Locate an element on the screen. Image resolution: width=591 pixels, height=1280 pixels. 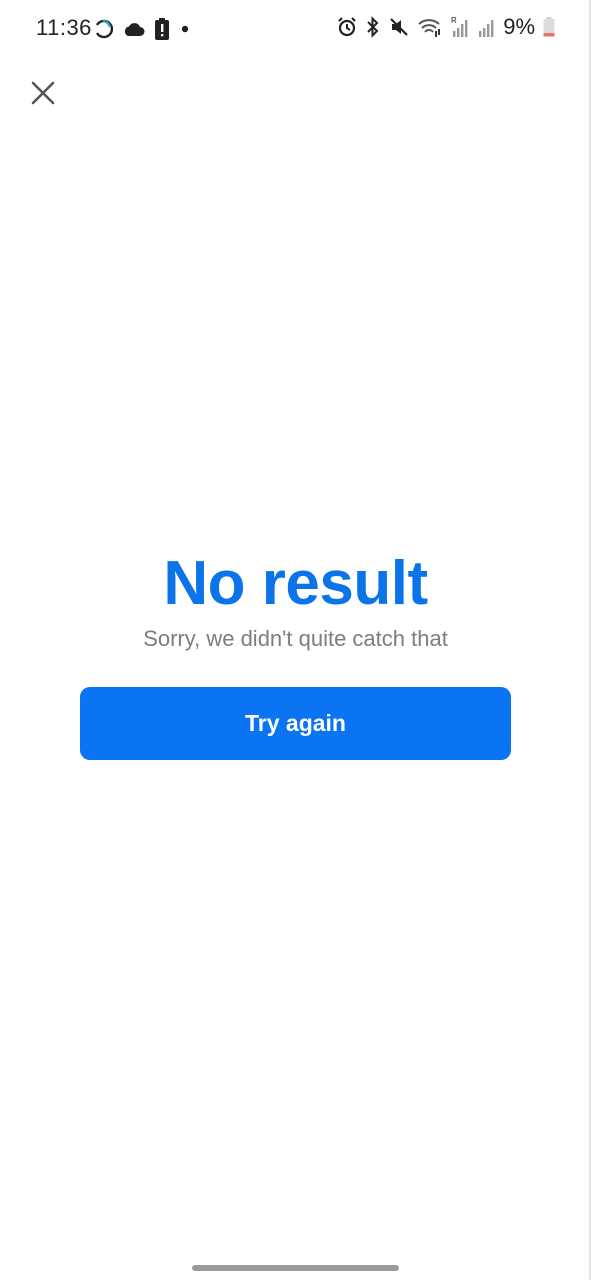
svg-text: R is located at coordinates (454, 20).